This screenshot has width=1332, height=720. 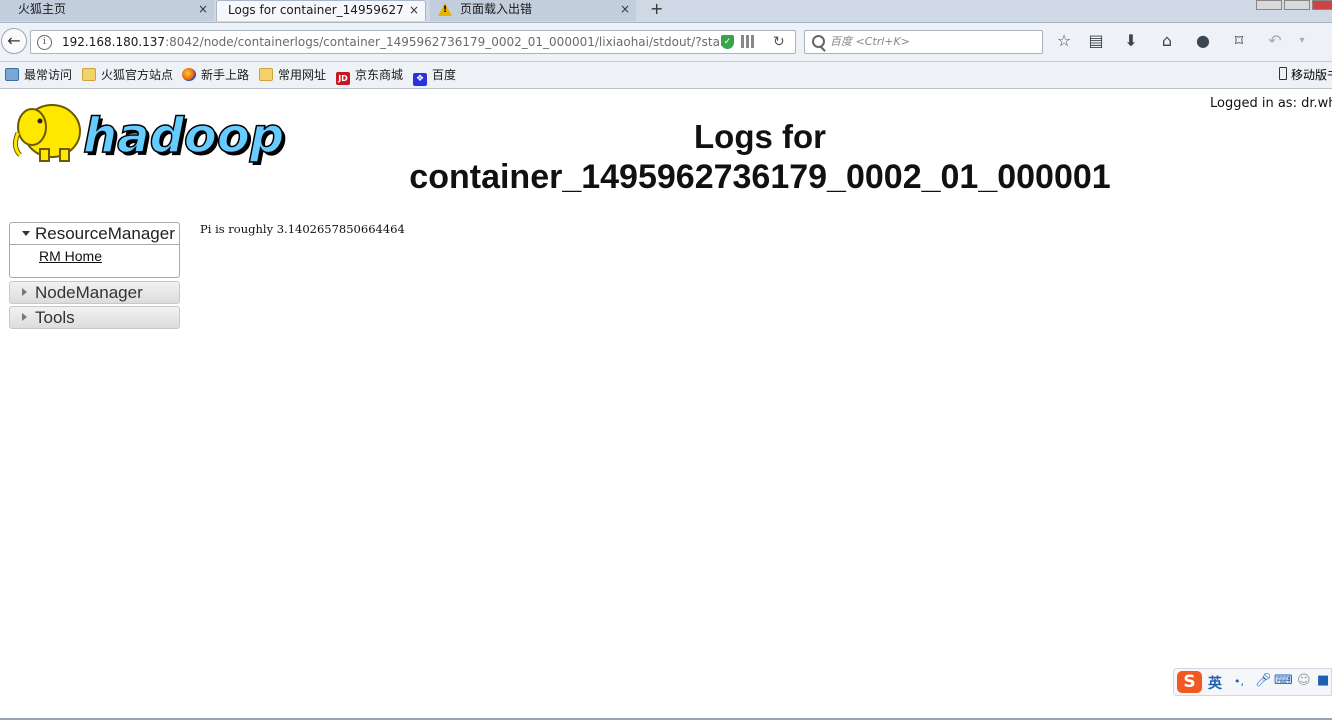 I want to click on reload-icon: ↻, so click(x=779, y=42).